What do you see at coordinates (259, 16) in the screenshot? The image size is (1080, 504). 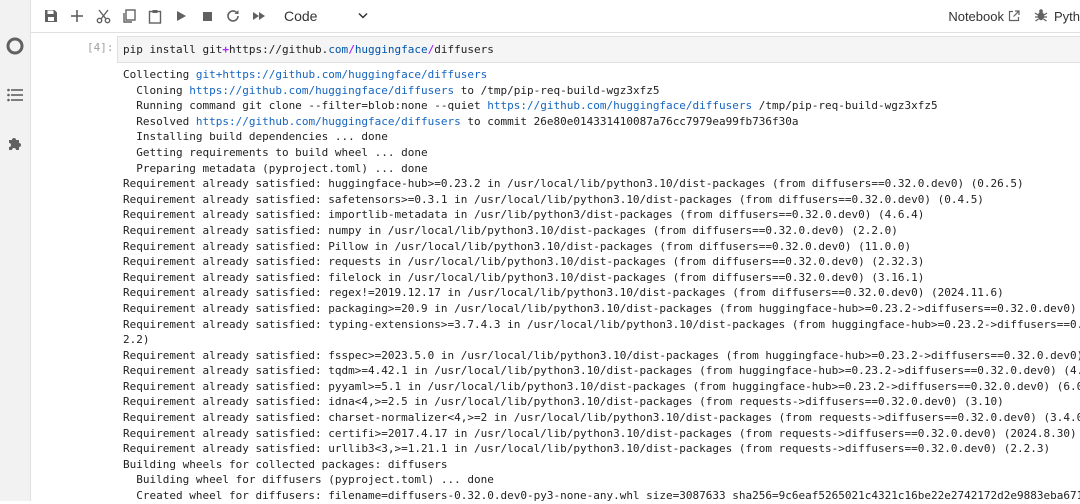 I see `fast-forward-icon` at bounding box center [259, 16].